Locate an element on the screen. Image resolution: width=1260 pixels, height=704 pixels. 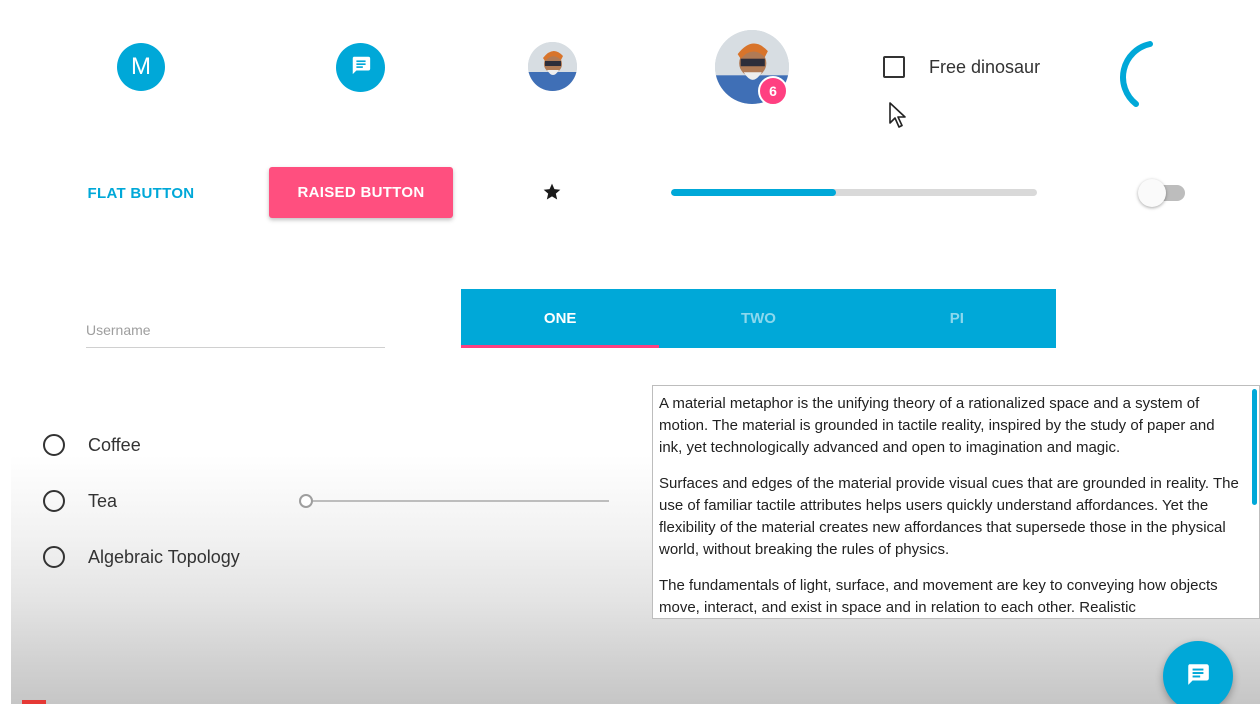
left-edge-strip is located at coordinates (5, 579).